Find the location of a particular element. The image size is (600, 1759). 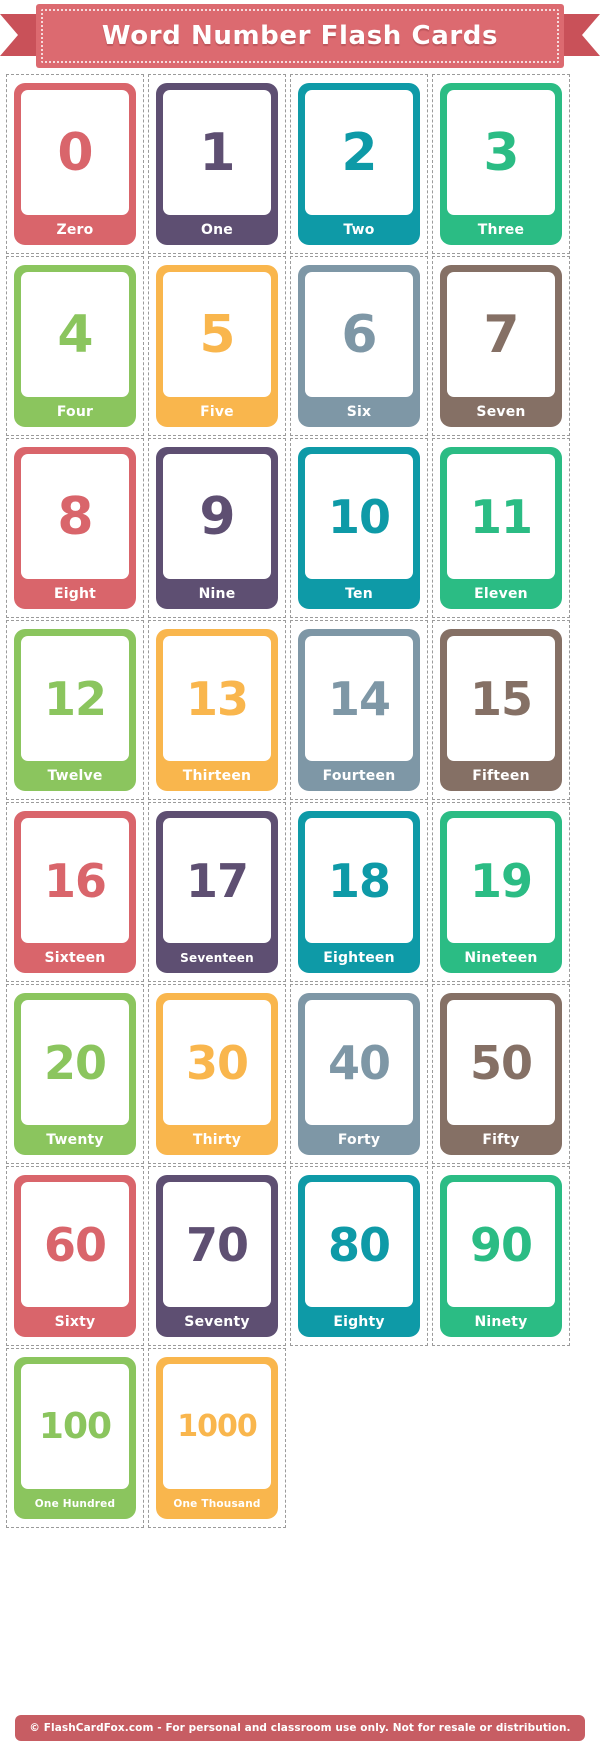

card-number: 5 is located at coordinates (217, 334).